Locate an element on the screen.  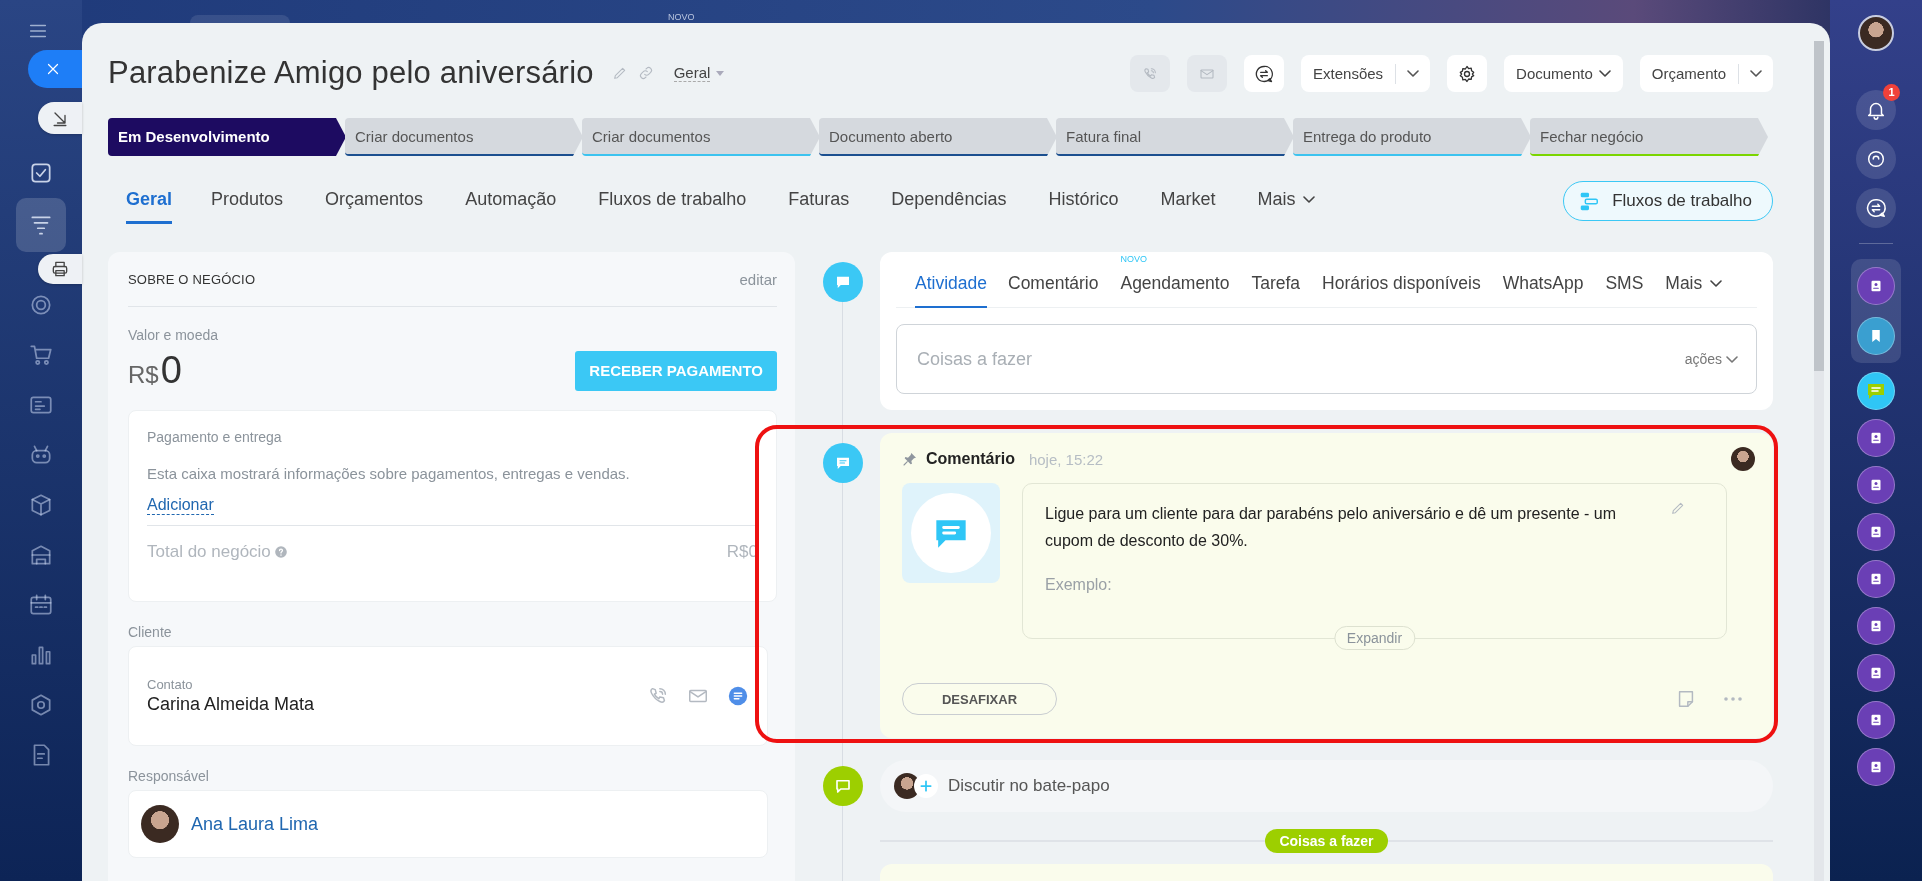
tab: Market is located at coordinates (1188, 201).